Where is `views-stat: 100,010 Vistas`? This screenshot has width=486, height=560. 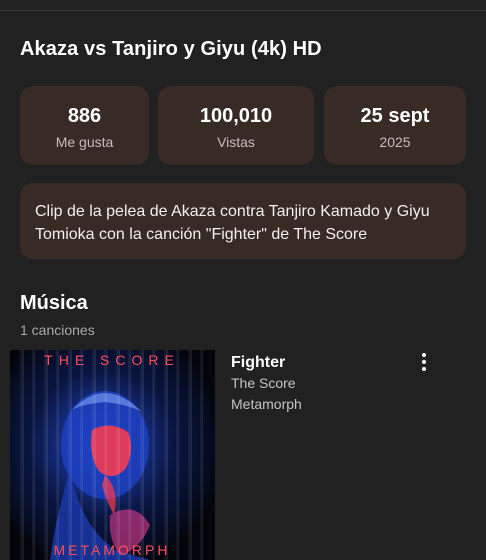 views-stat: 100,010 Vistas is located at coordinates (236, 125).